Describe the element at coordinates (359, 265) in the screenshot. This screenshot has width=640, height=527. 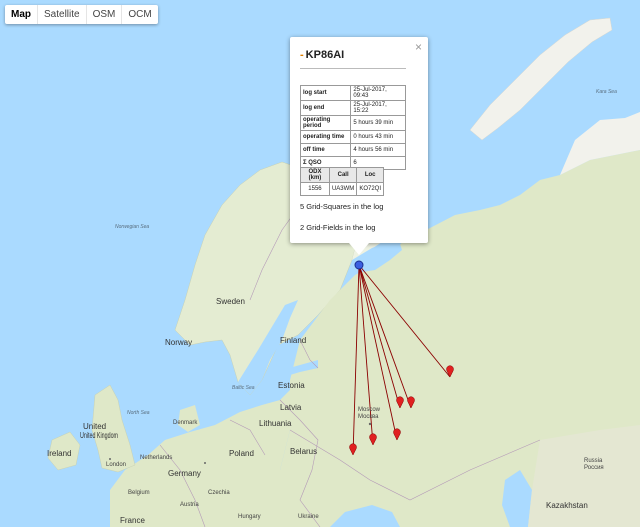
I see `home-station-marker` at that location.